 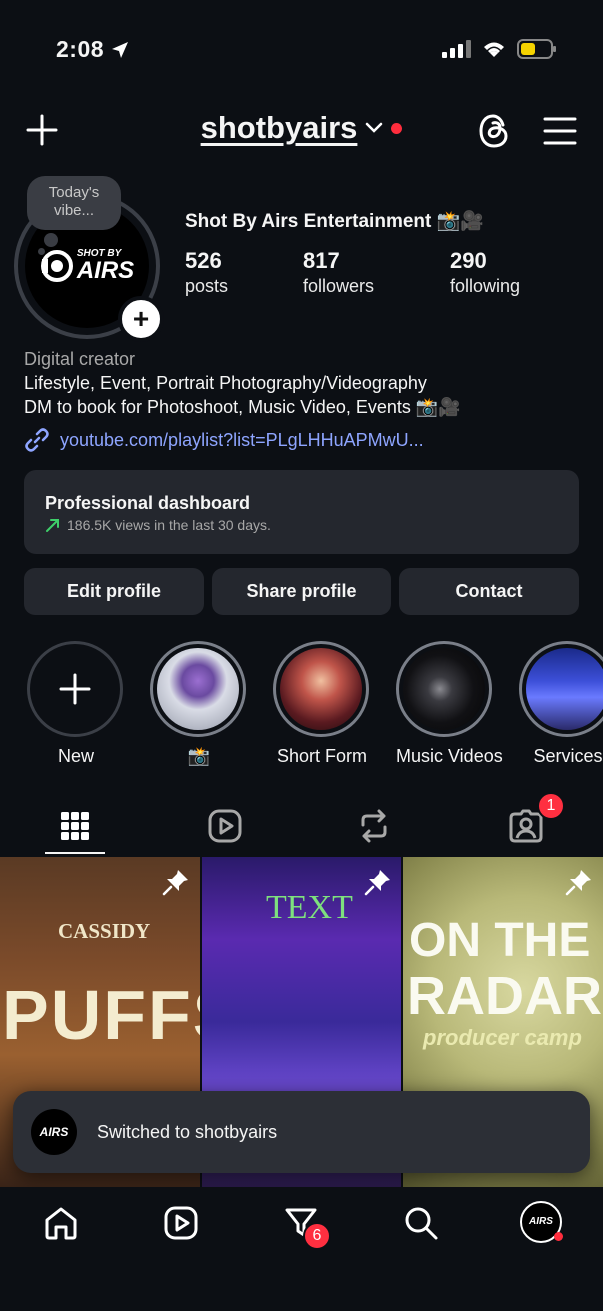 I want to click on repost-icon, so click(x=374, y=826).